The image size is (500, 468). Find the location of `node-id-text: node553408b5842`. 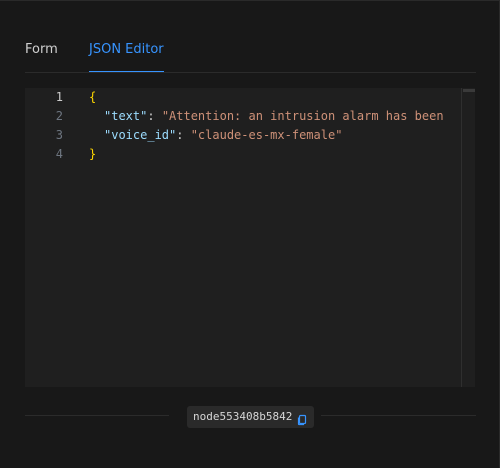

node-id-text: node553408b5842 is located at coordinates (243, 416).